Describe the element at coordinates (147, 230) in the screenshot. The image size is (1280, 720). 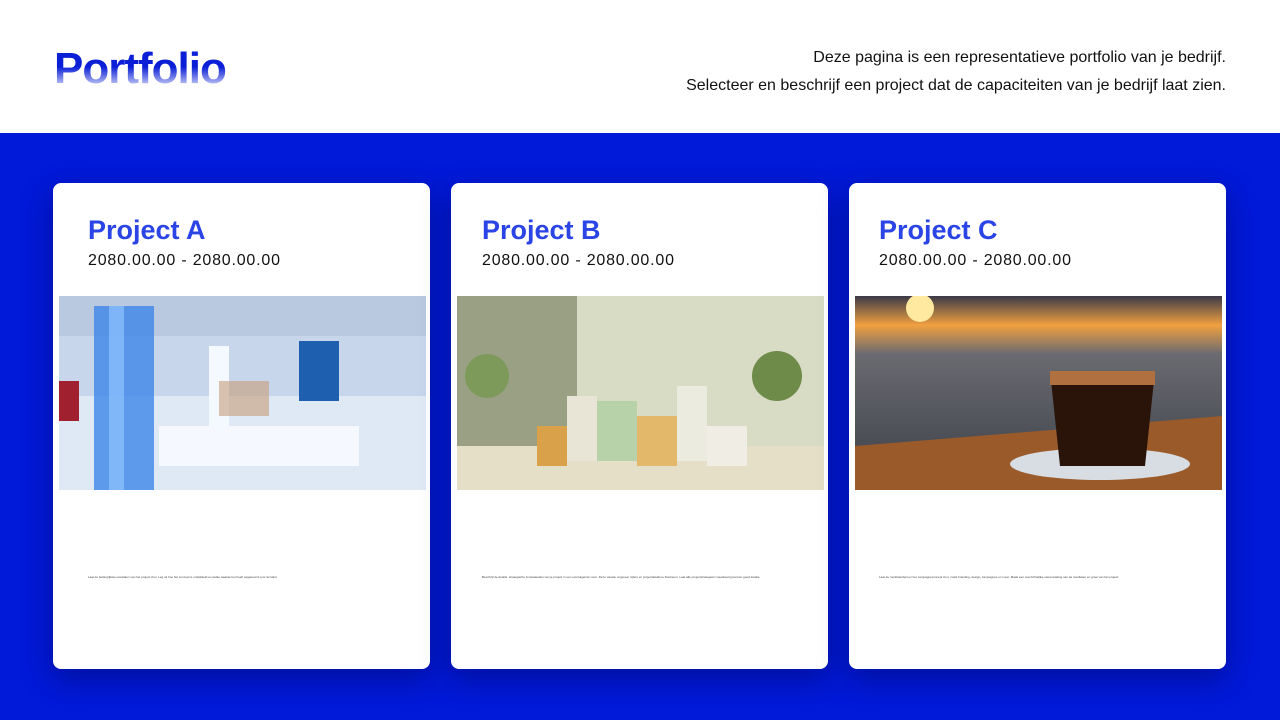
I see `project-title: Project A` at that location.